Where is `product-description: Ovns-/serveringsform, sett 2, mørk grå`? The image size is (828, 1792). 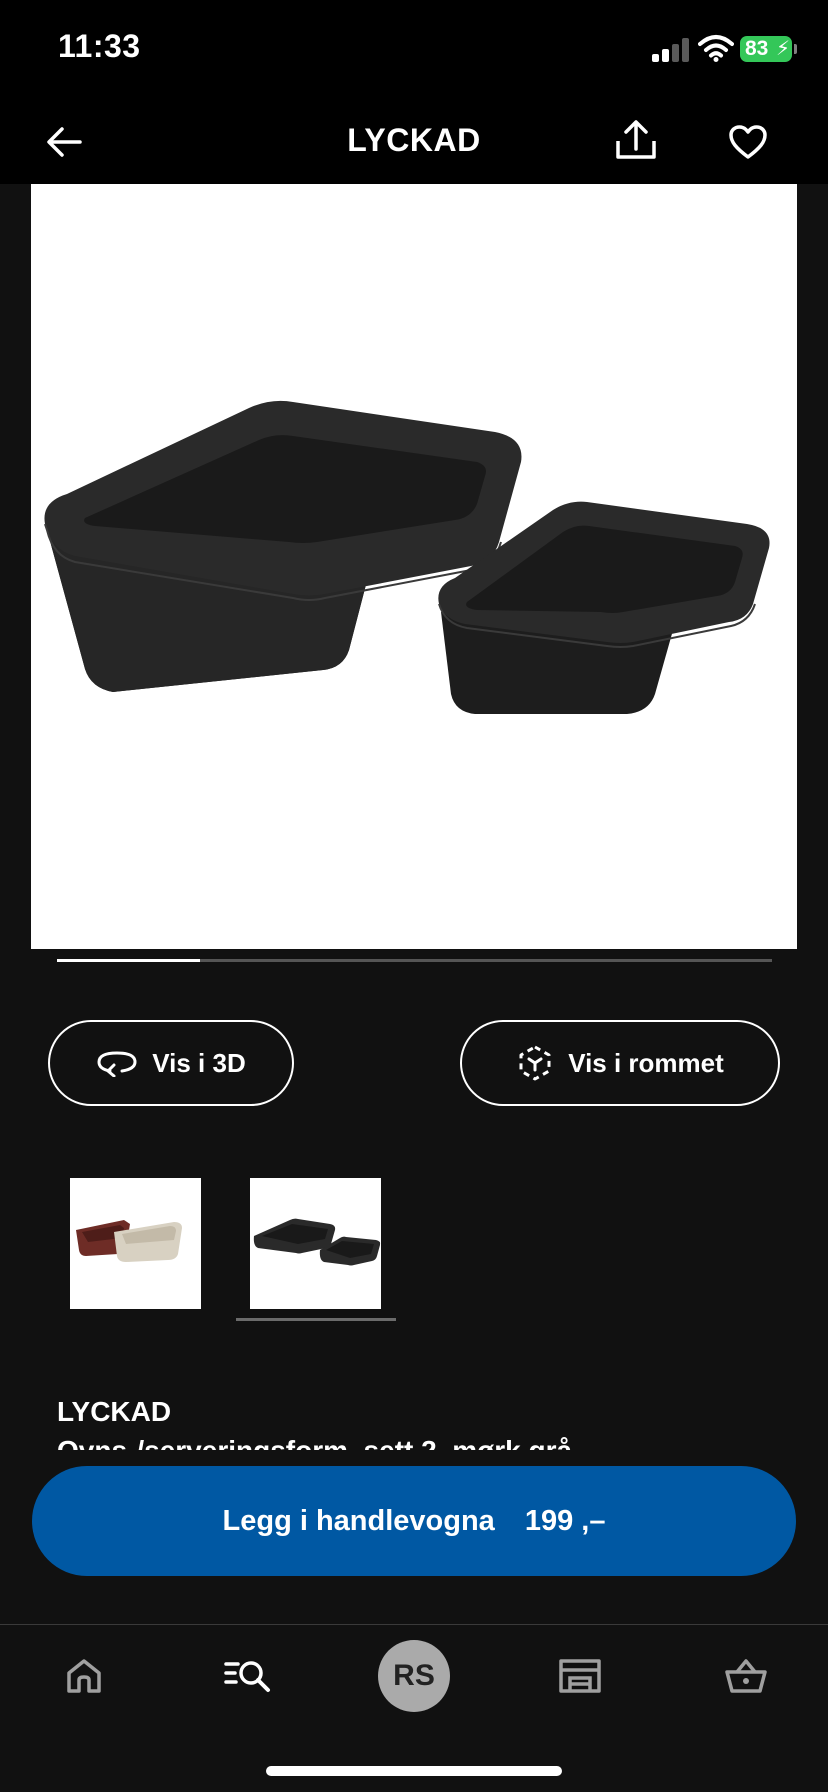
product-description: Ovns-/serveringsform, sett 2, mørk grå is located at coordinates (417, 1442).